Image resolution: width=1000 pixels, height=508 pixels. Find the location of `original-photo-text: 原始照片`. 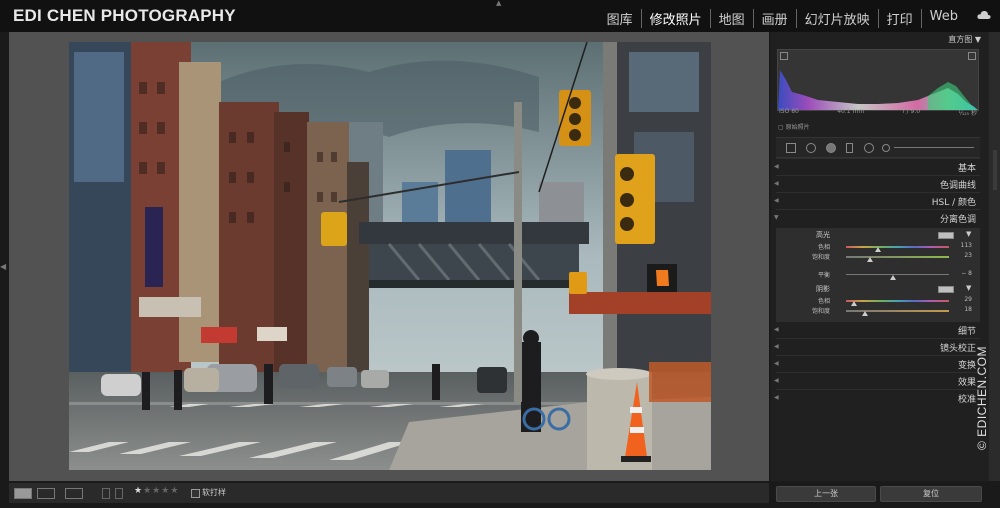

original-photo-text: 原始照片 is located at coordinates (797, 127).